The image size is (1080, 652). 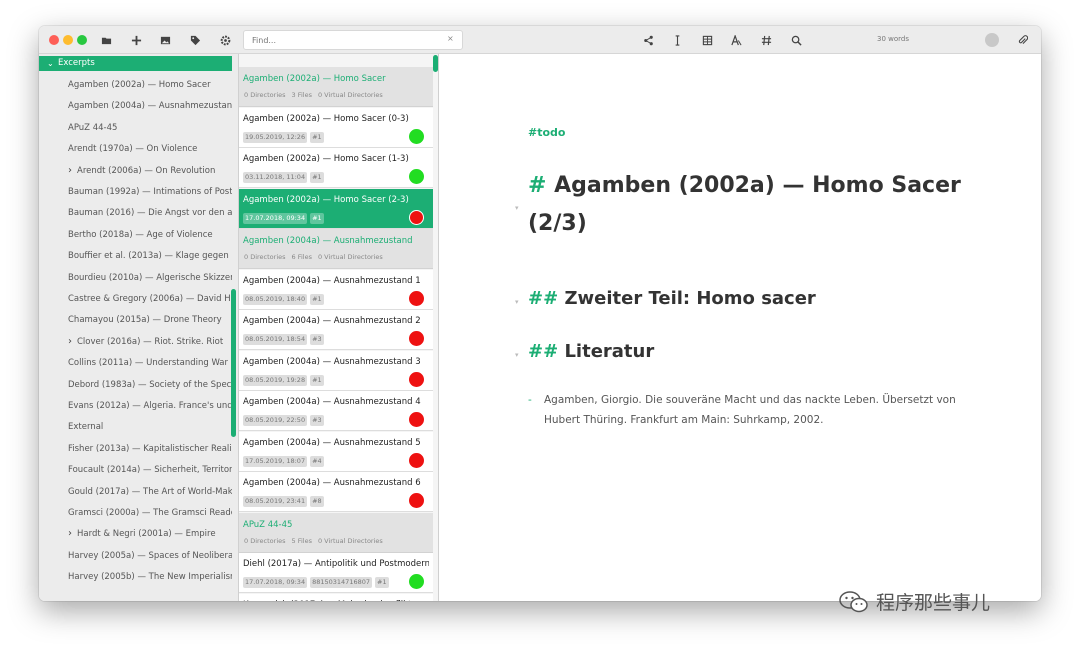 I want to click on sidebar-item: Arendt (1970a) — On Violence, so click(x=135, y=149).